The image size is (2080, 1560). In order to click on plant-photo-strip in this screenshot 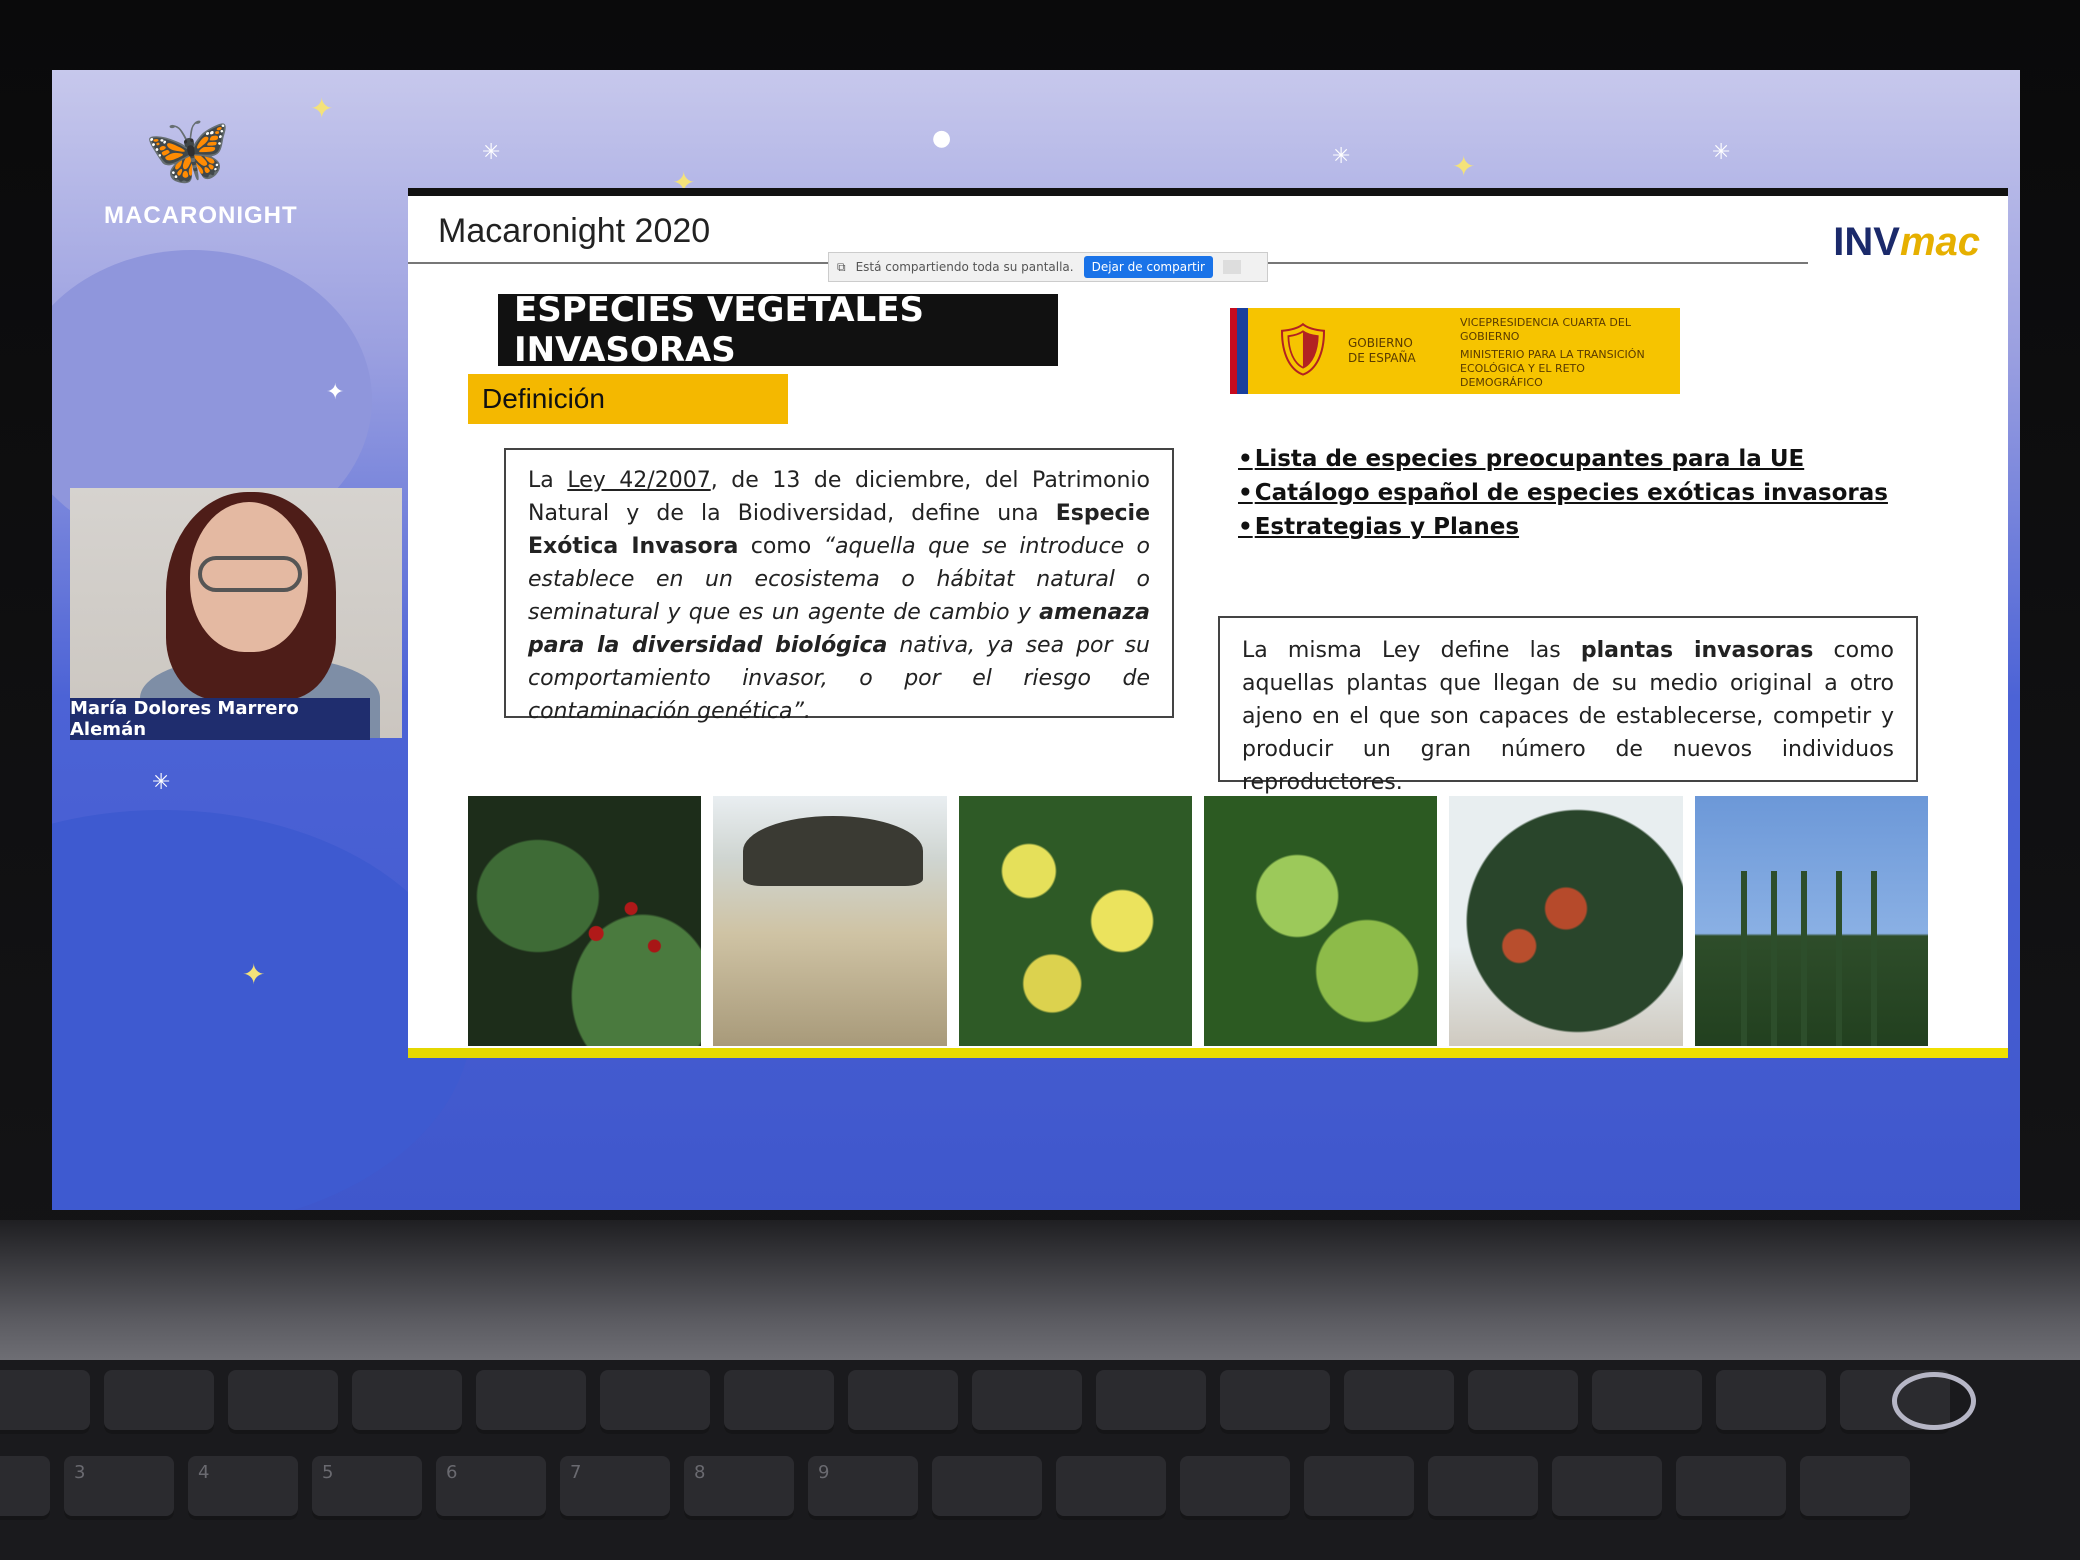, I will do `click(1198, 921)`.